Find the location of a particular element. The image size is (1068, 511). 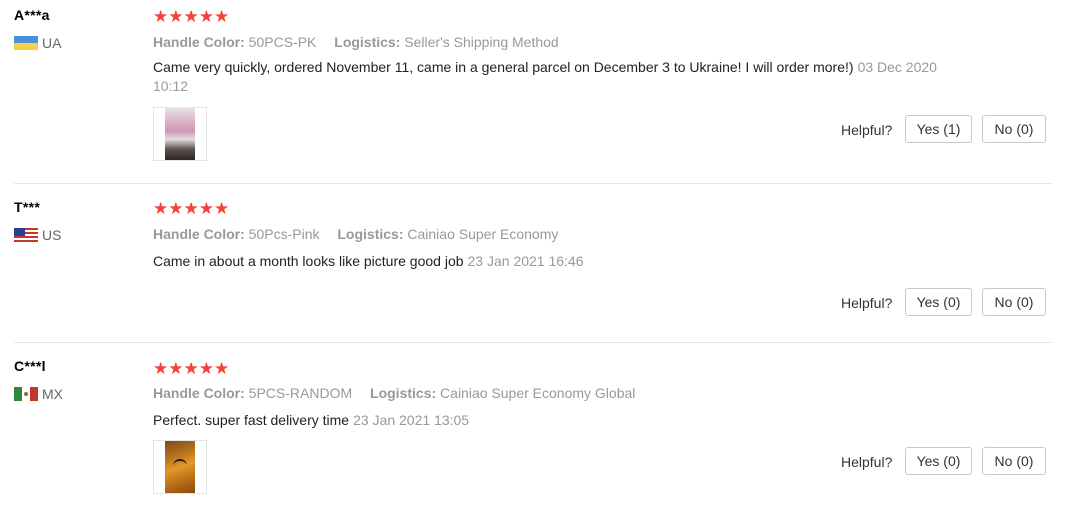

helpful-yes-button: Yes (1) is located at coordinates (938, 129).